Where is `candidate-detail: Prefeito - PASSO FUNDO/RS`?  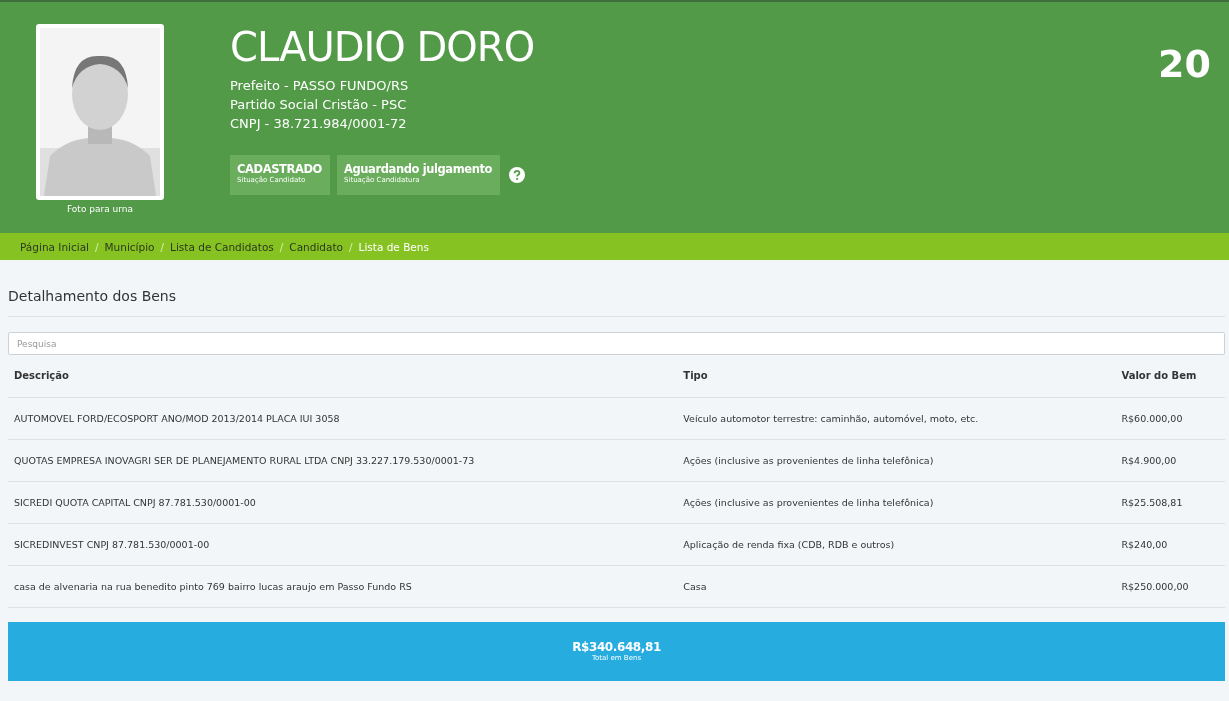
candidate-detail: Prefeito - PASSO FUNDO/RS is located at coordinates (320, 86).